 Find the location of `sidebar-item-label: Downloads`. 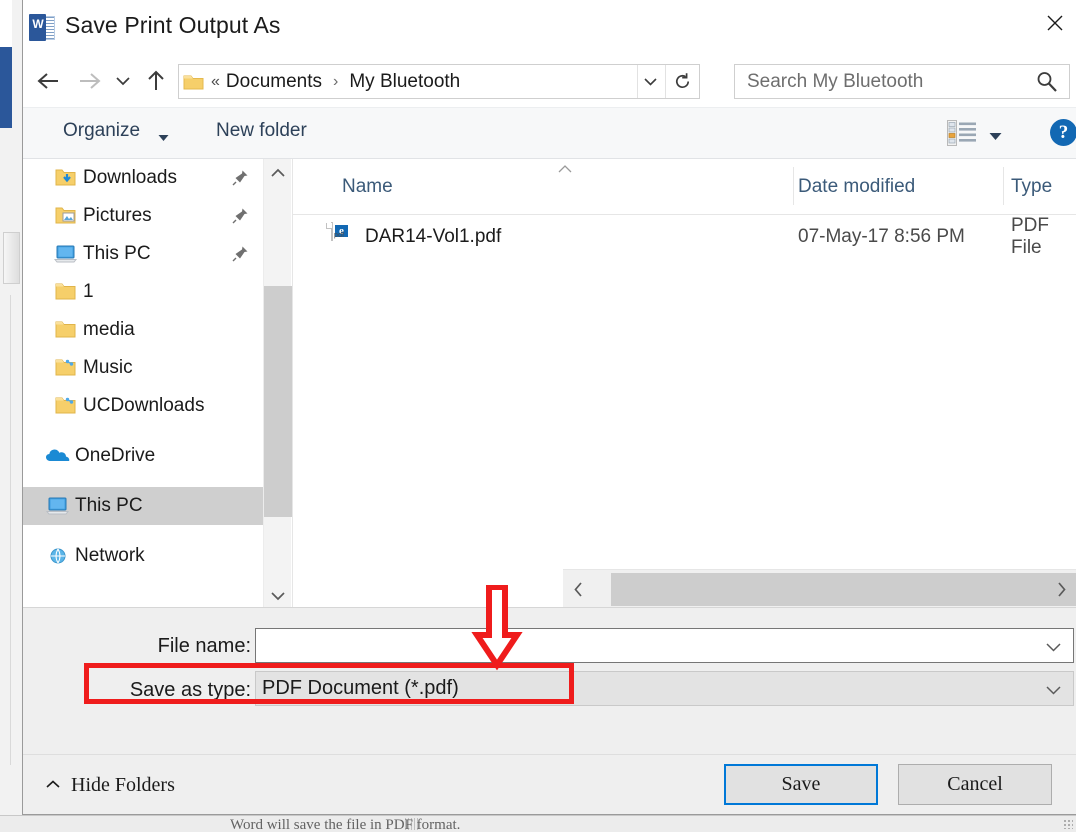

sidebar-item-label: Downloads is located at coordinates (130, 177).